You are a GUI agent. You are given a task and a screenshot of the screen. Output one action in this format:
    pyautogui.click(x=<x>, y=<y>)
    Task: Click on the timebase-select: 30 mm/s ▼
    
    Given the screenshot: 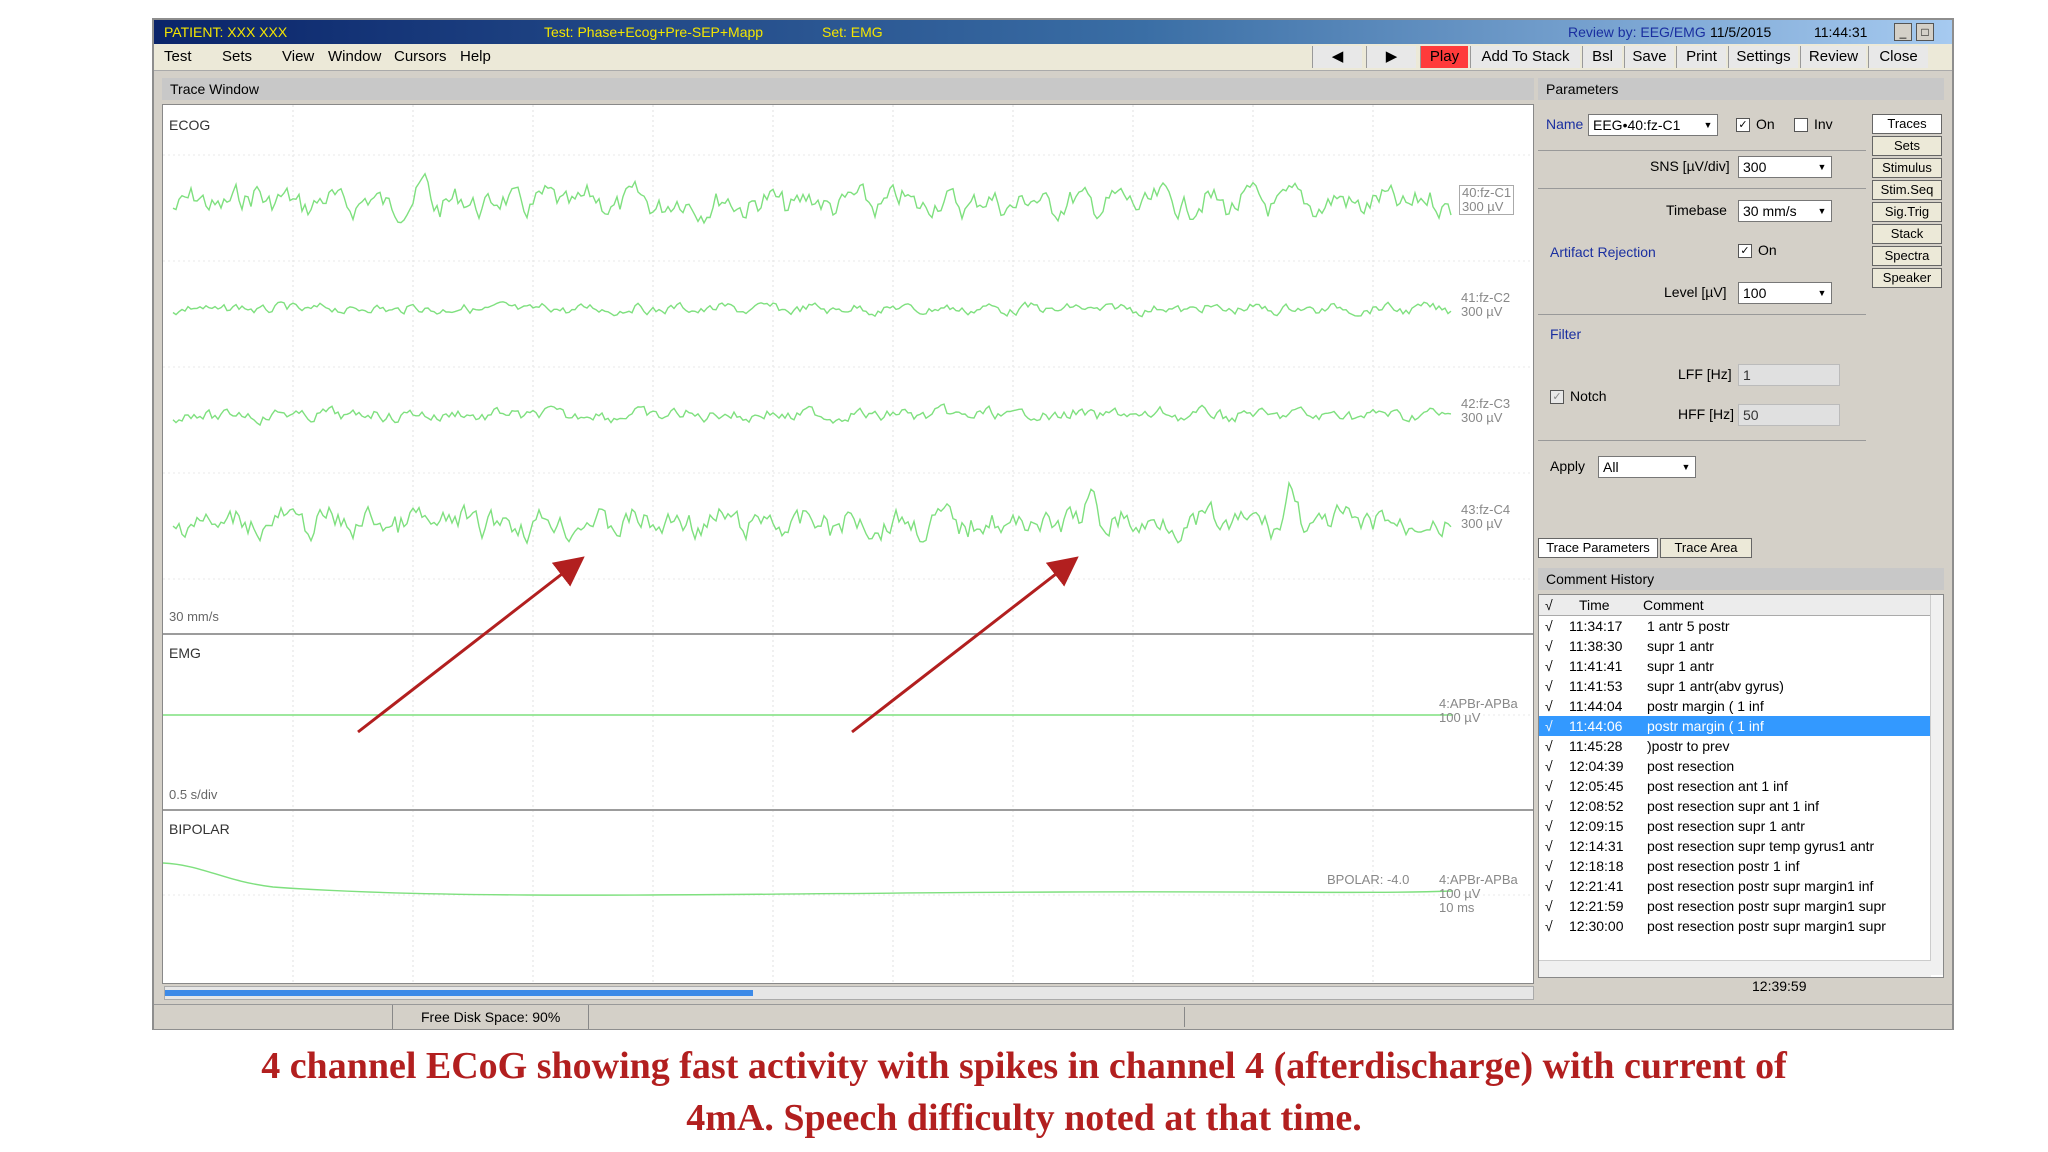 What is the action you would take?
    pyautogui.click(x=1785, y=211)
    